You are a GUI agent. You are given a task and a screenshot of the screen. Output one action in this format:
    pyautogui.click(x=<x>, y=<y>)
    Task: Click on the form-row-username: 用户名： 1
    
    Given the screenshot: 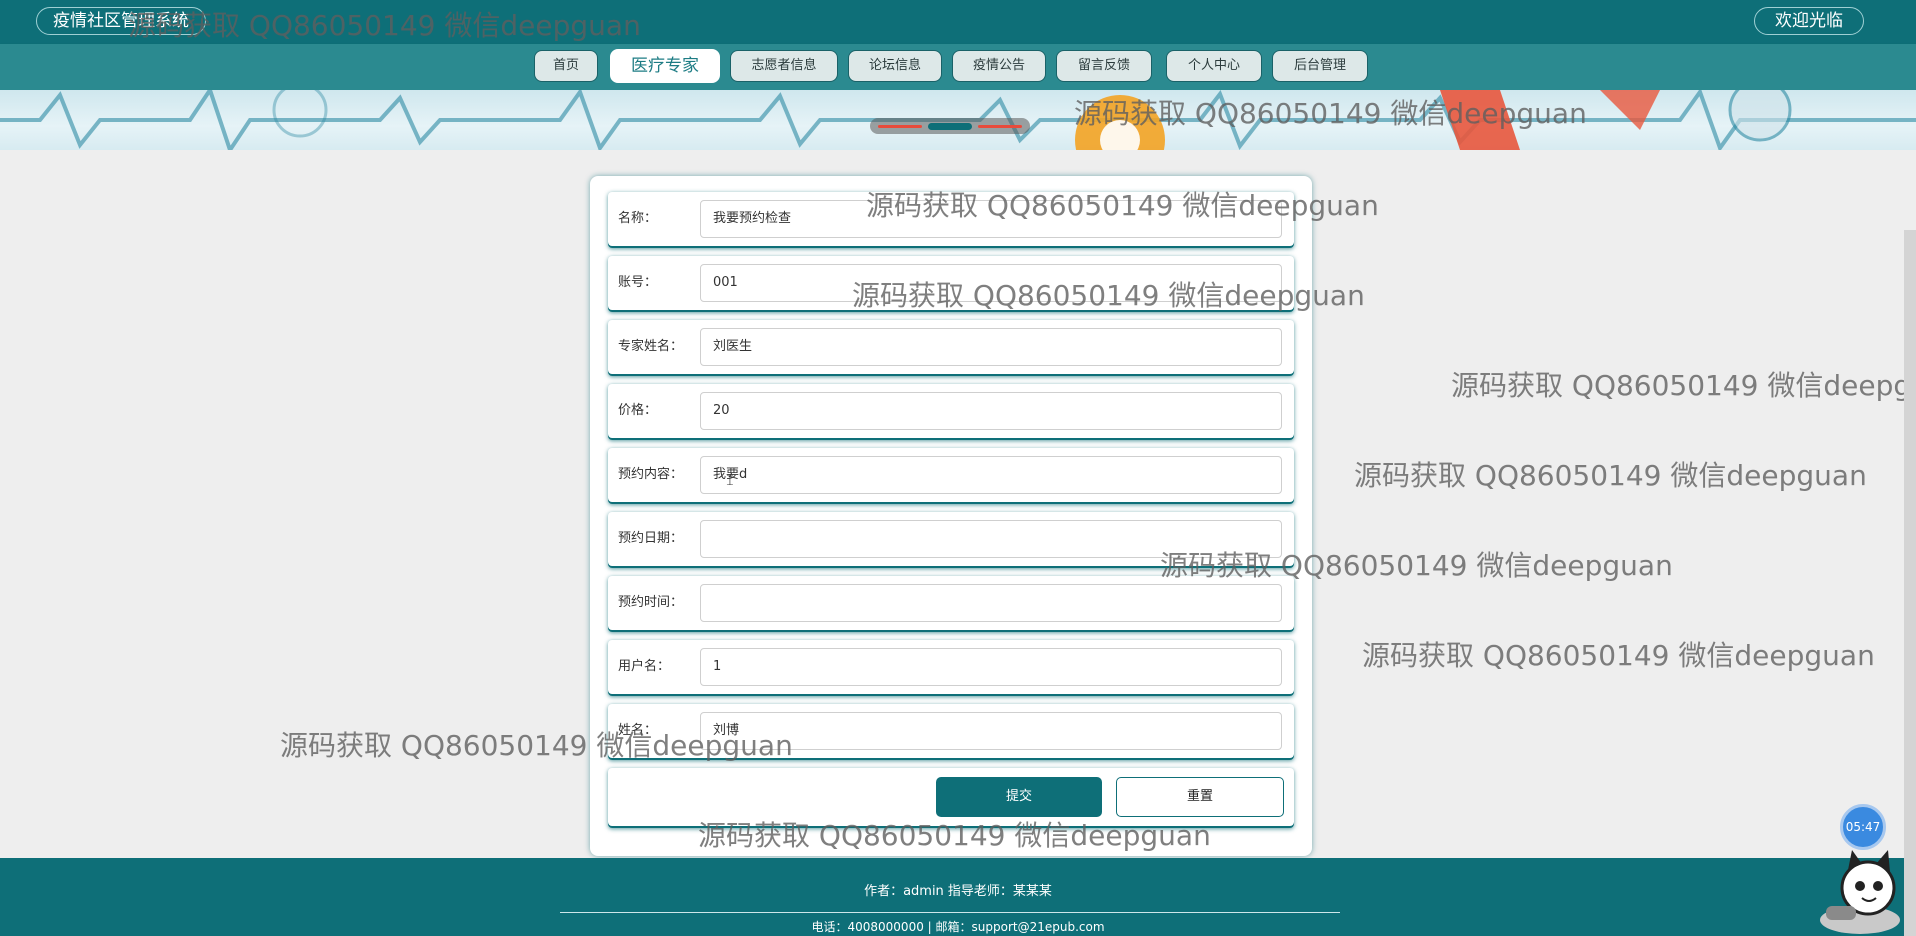 What is the action you would take?
    pyautogui.click(x=951, y=668)
    